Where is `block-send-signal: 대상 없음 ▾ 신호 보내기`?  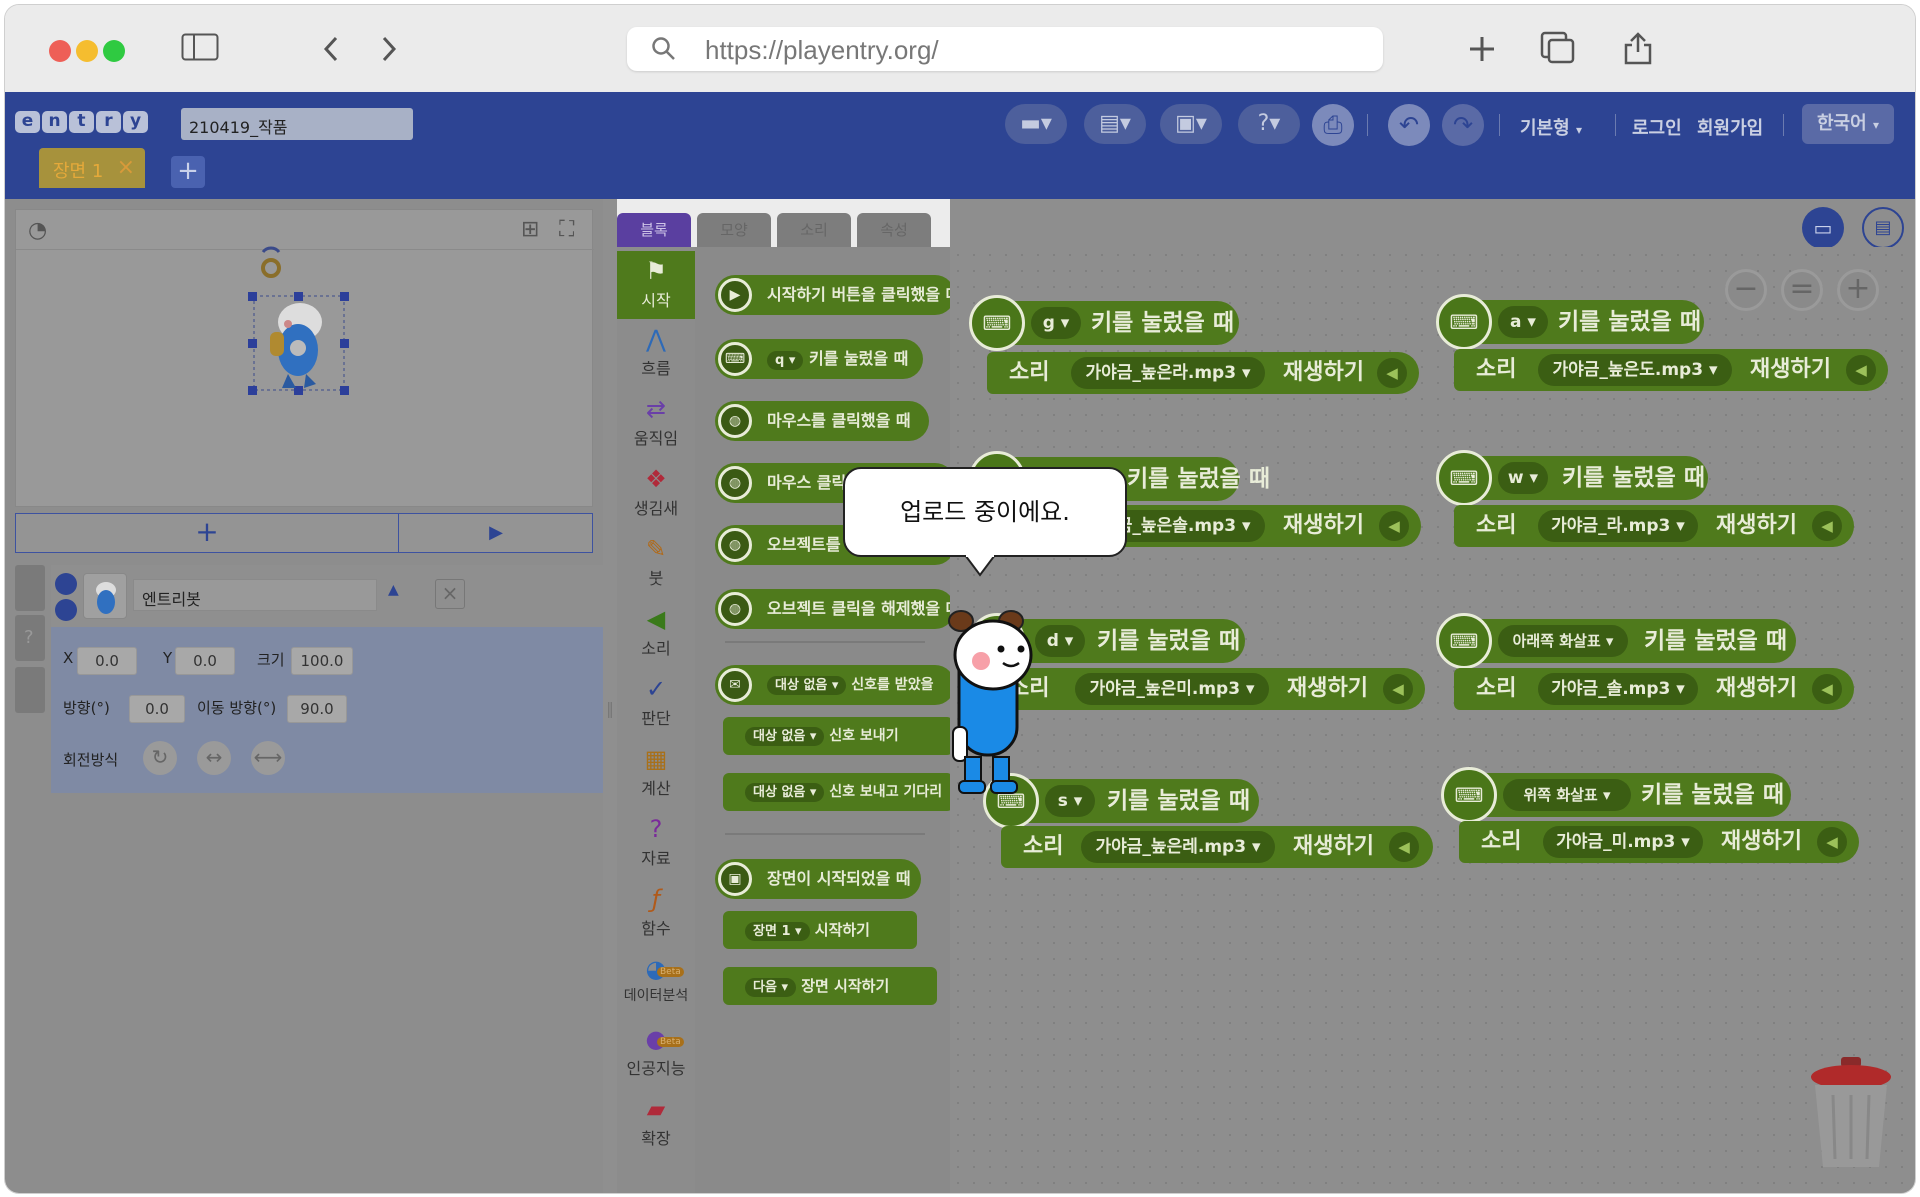
block-send-signal: 대상 없음 ▾ 신호 보내기 is located at coordinates (838, 736).